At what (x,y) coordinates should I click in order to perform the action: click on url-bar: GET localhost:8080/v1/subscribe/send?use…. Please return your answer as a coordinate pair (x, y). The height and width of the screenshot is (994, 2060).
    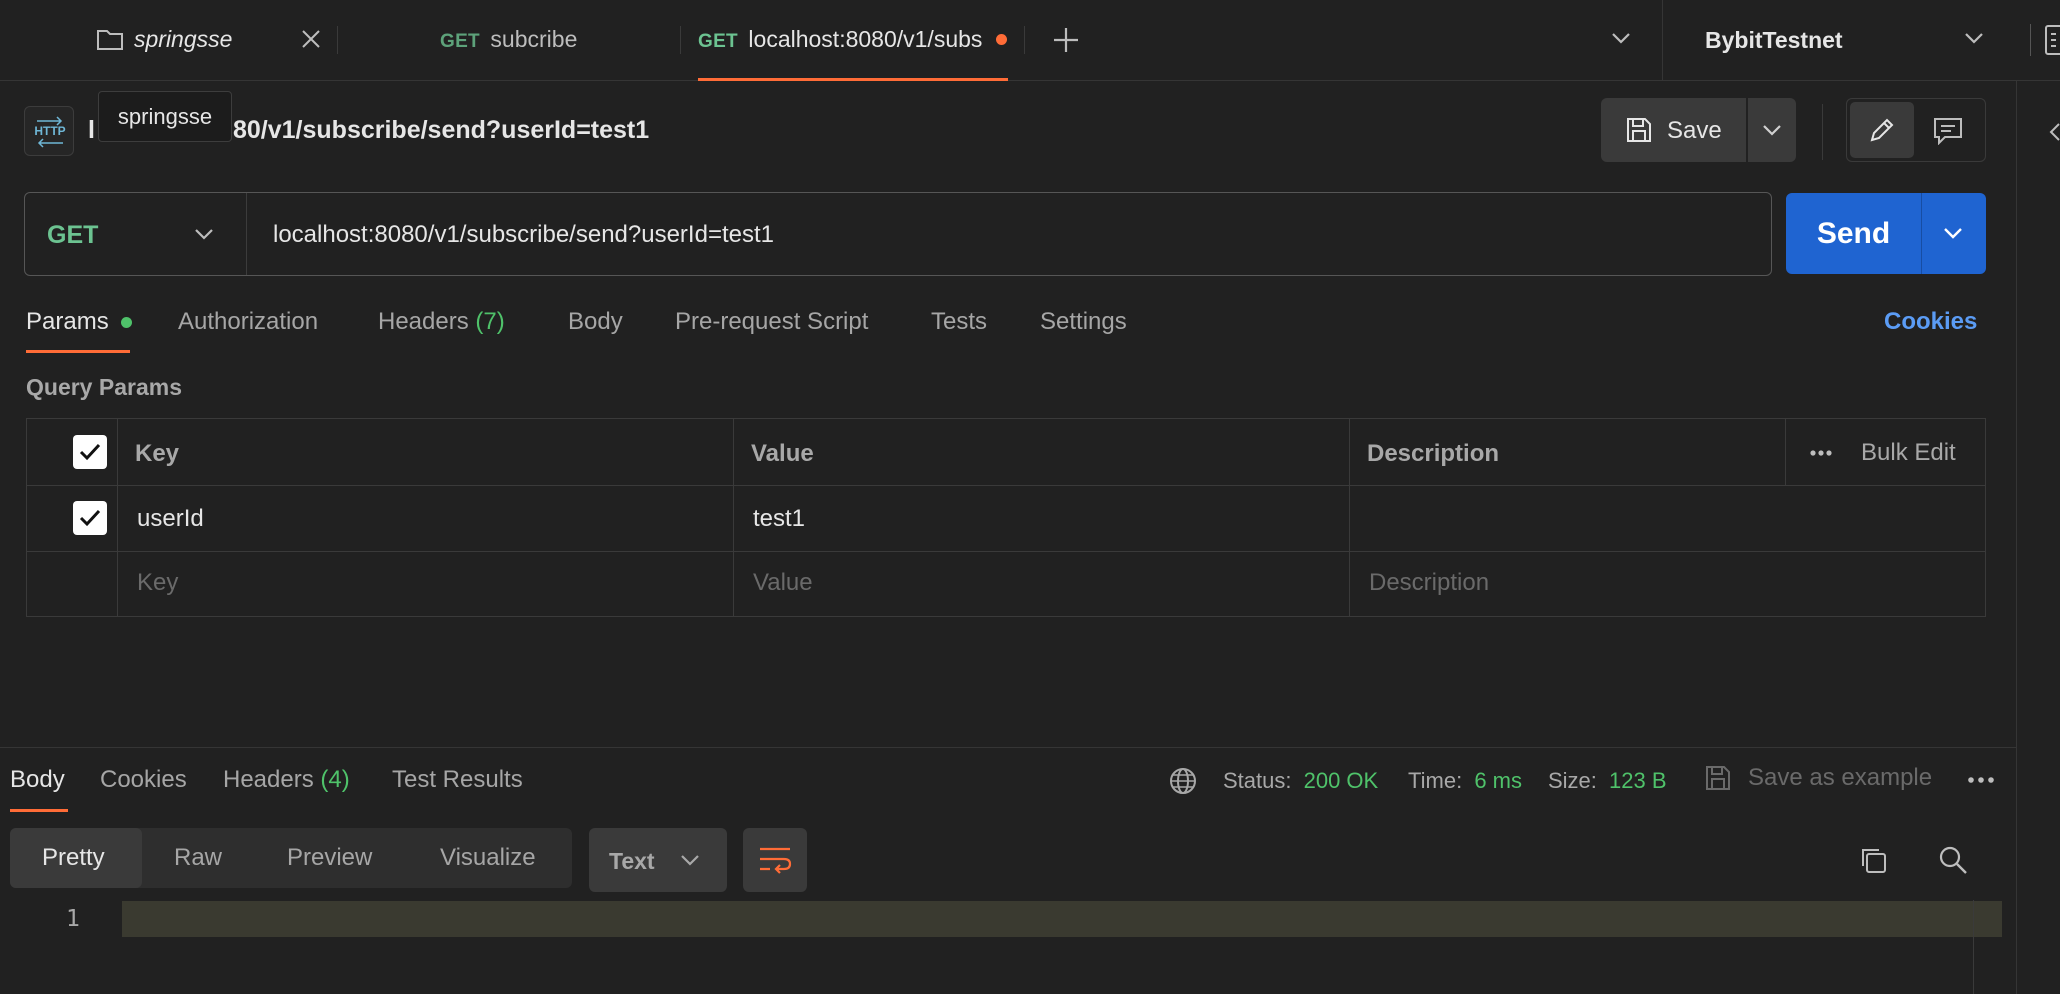
    Looking at the image, I should click on (898, 234).